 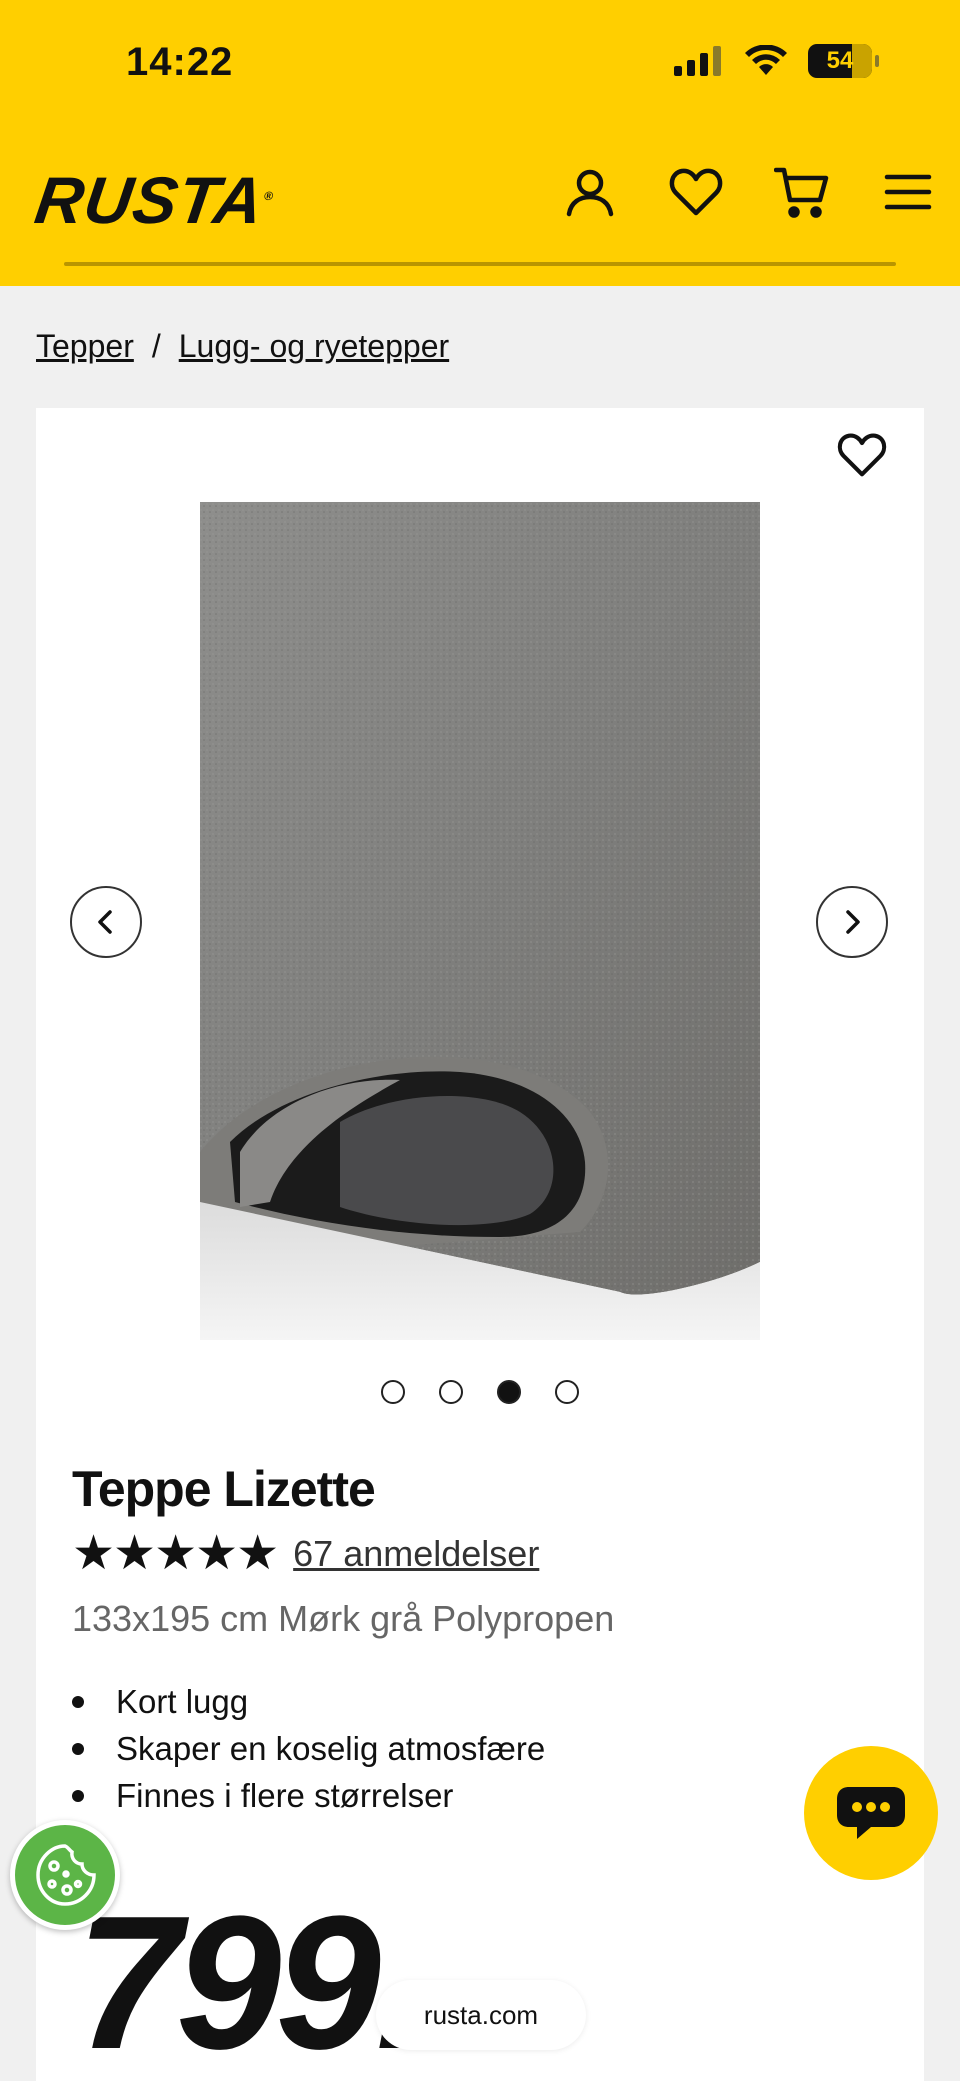 I want to click on cart-icon, so click(x=802, y=192).